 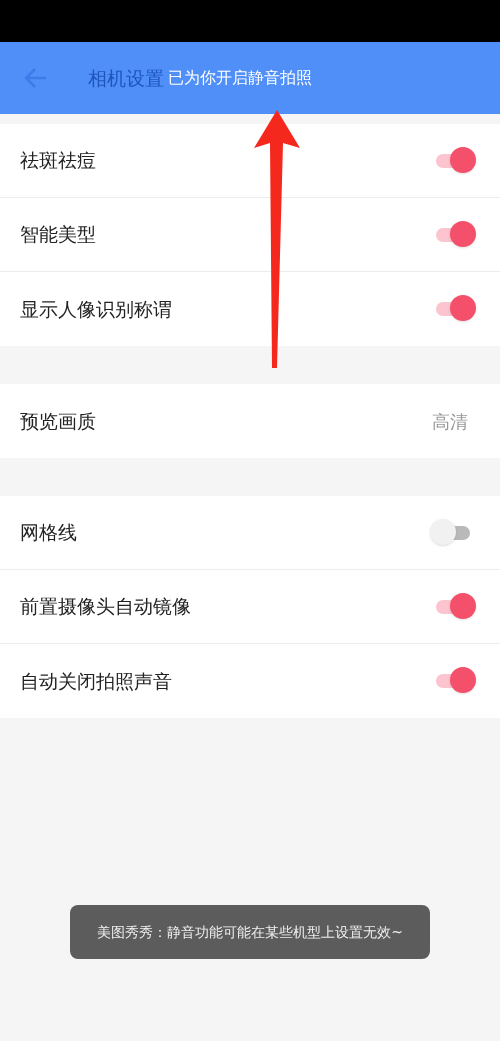 What do you see at coordinates (96, 309) in the screenshot?
I see `setting-label: 显示人像识别称谓` at bounding box center [96, 309].